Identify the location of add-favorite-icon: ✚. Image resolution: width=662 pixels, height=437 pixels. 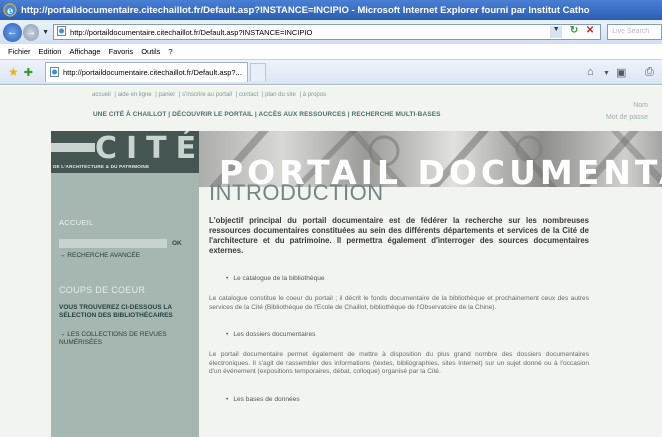
(28, 72).